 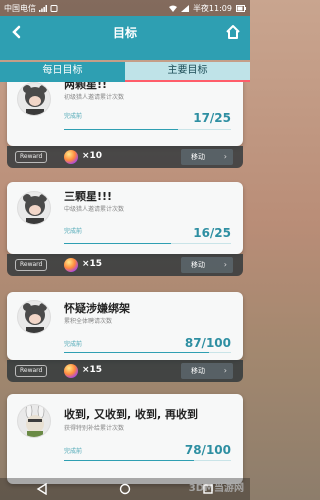 What do you see at coordinates (125, 218) in the screenshot?
I see `goal-card: 三颗星!!! 中级猎人邀请累计次数 完成前 16/25` at bounding box center [125, 218].